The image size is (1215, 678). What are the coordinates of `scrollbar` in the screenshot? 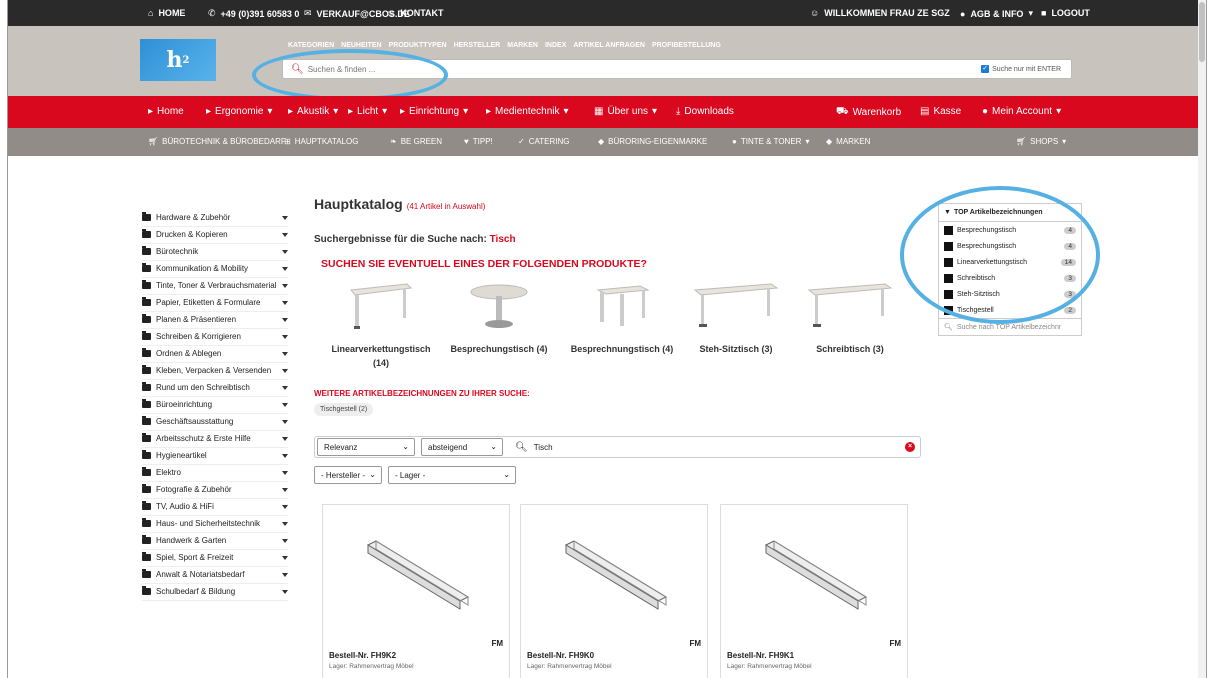 It's located at (1202, 339).